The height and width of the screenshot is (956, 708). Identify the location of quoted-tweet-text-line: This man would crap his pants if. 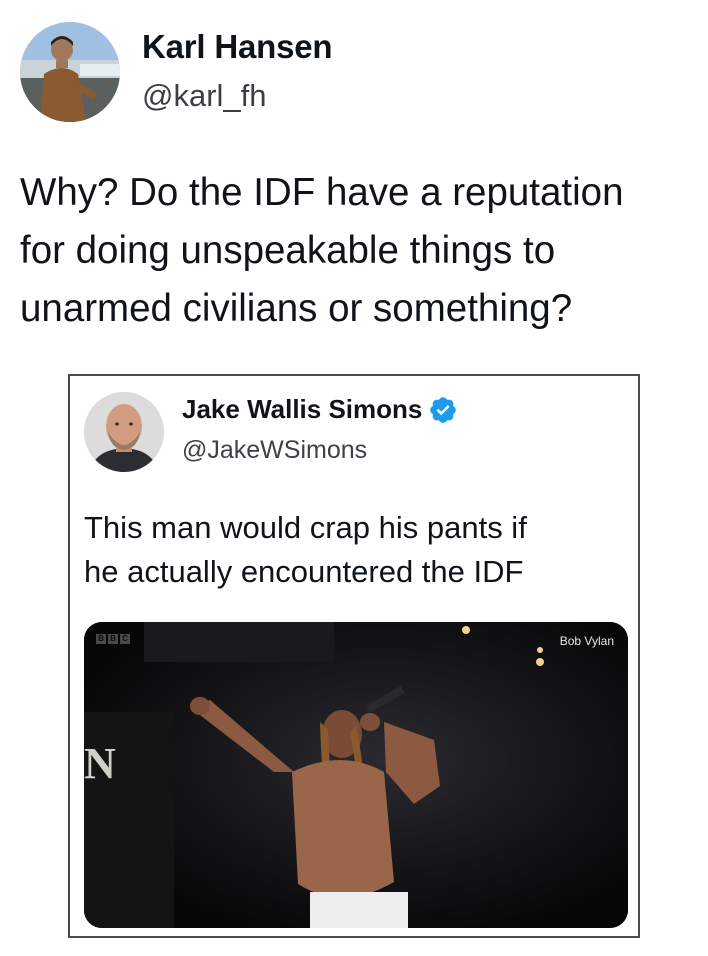
(305, 527).